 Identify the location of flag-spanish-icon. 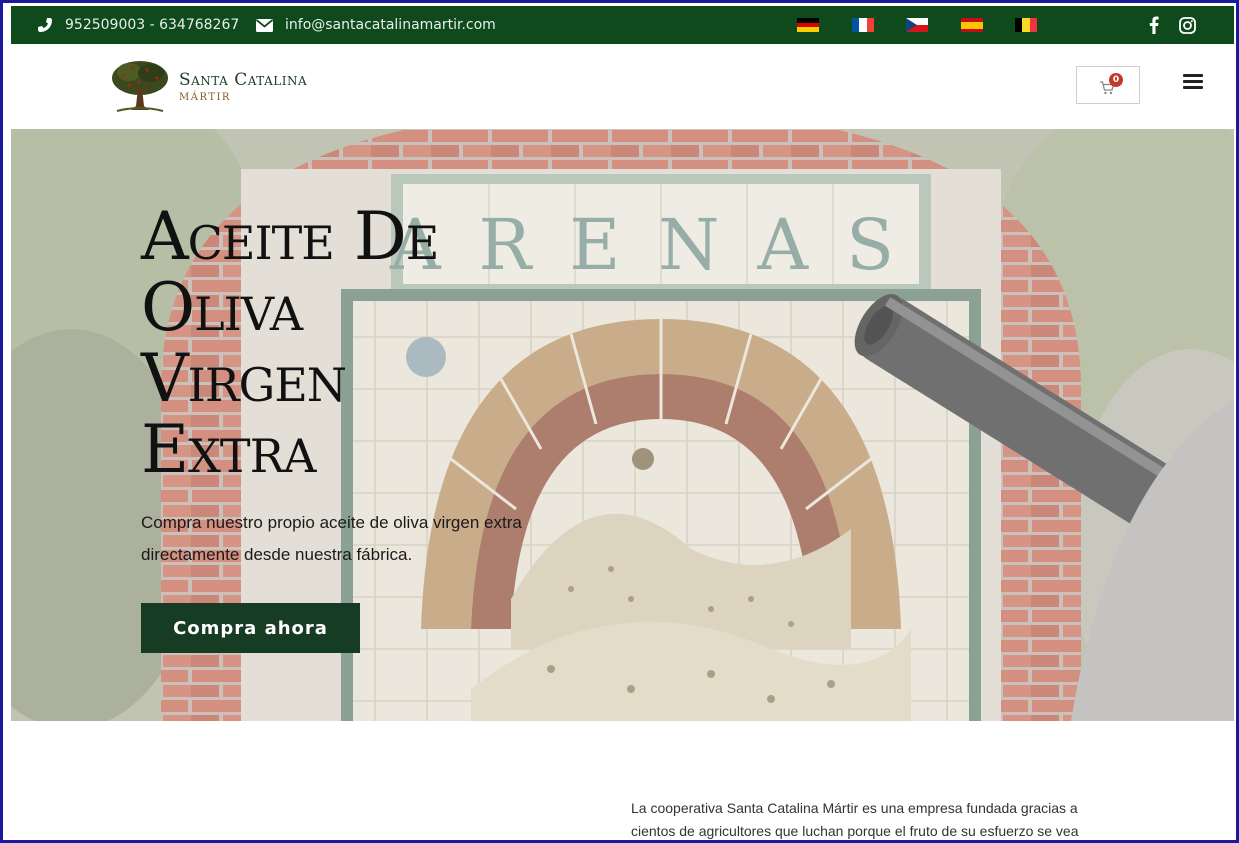
(972, 25).